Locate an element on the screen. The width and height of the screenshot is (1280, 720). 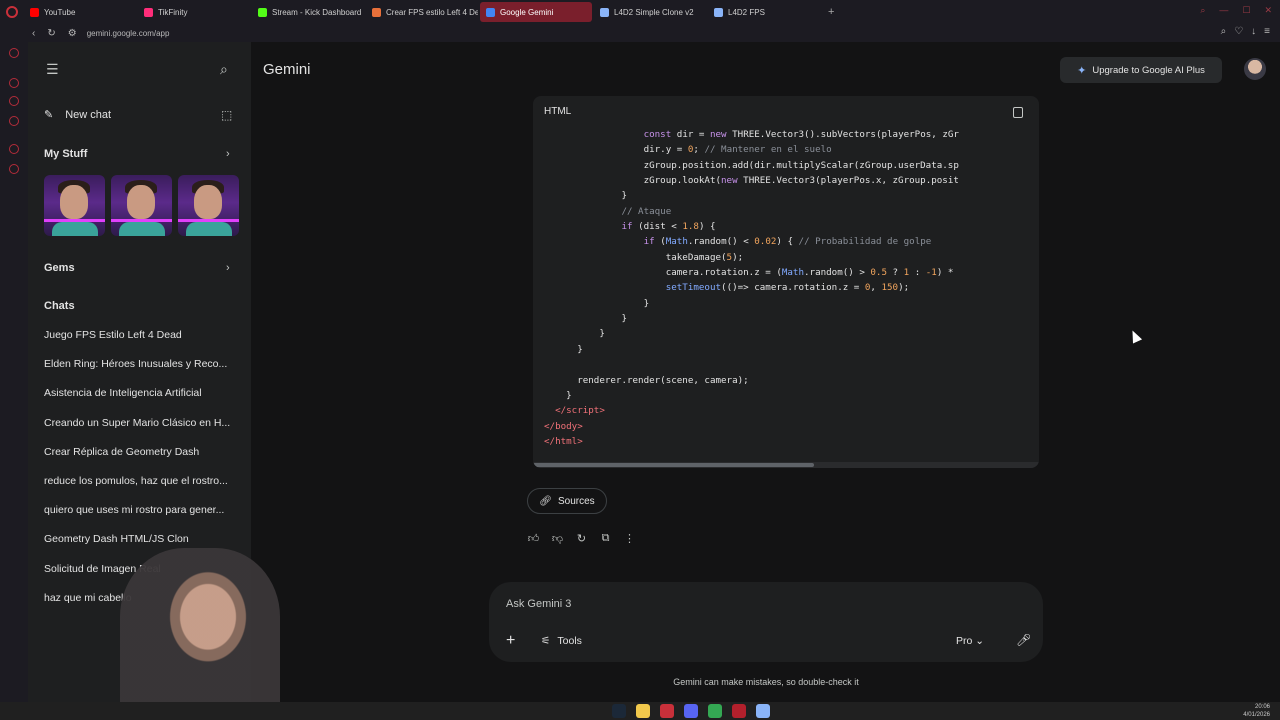
model-selector: Pro ⌄ is located at coordinates (970, 641).